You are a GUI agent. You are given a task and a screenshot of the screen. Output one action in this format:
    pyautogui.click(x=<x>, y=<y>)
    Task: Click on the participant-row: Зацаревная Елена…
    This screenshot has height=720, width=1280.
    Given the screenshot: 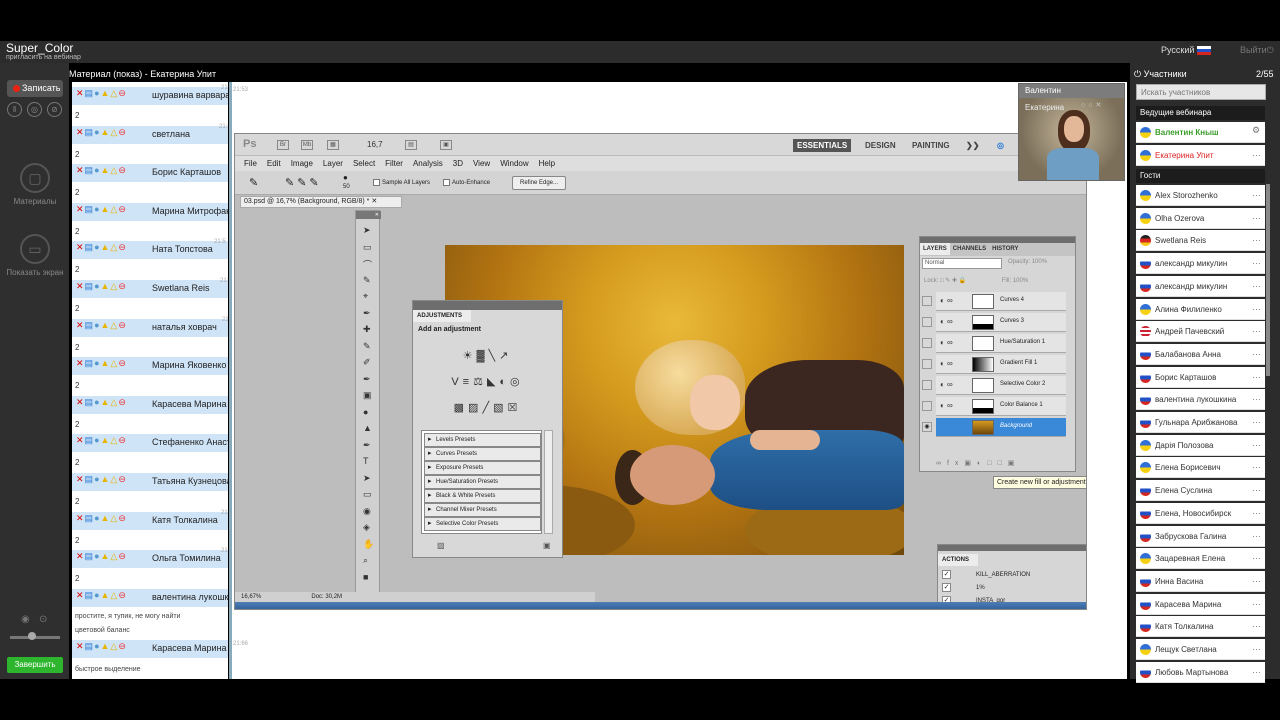 What is the action you would take?
    pyautogui.click(x=1200, y=559)
    